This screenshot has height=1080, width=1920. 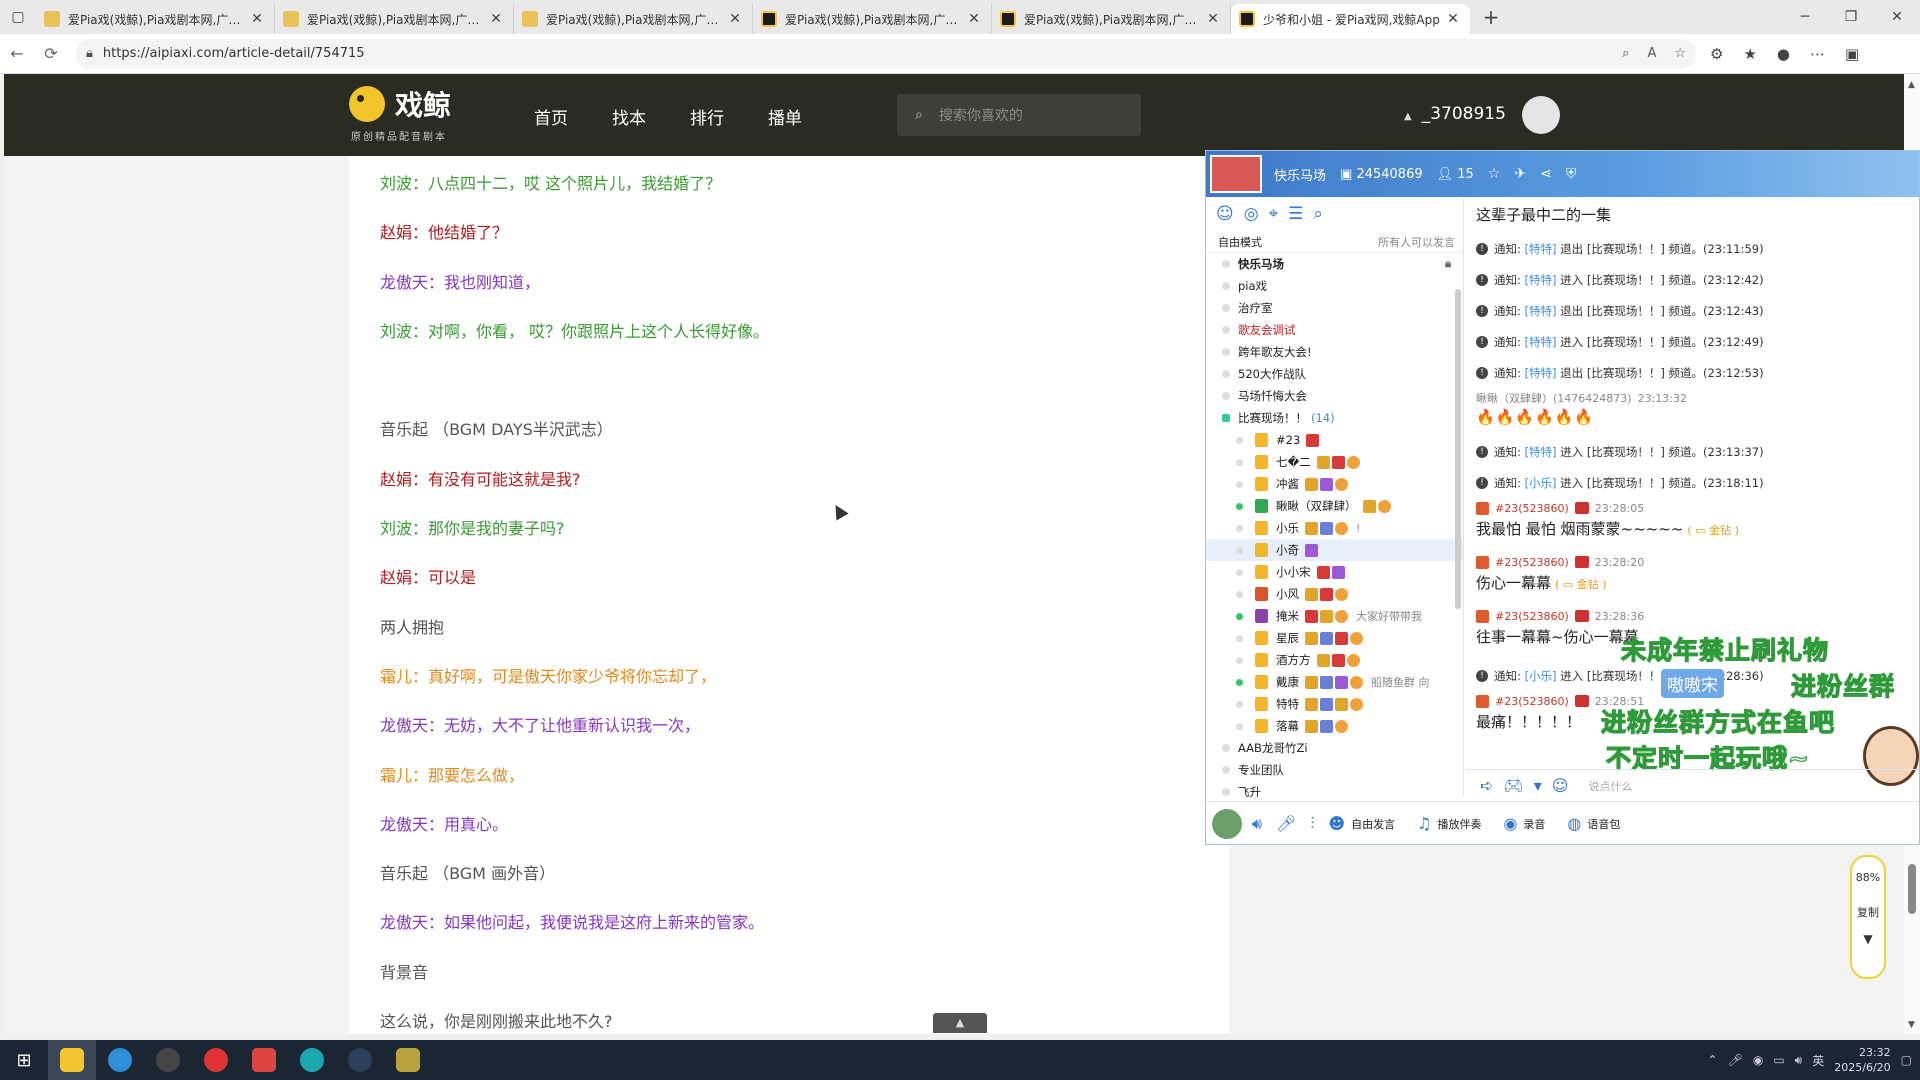 What do you see at coordinates (1868, 939) in the screenshot?
I see `chevron-down-icon: ▼` at bounding box center [1868, 939].